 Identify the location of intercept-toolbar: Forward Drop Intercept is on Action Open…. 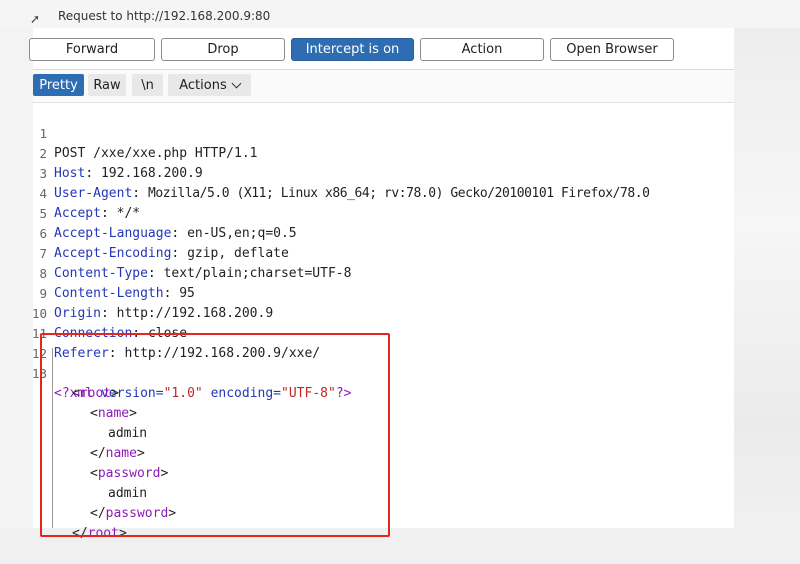
(381, 49).